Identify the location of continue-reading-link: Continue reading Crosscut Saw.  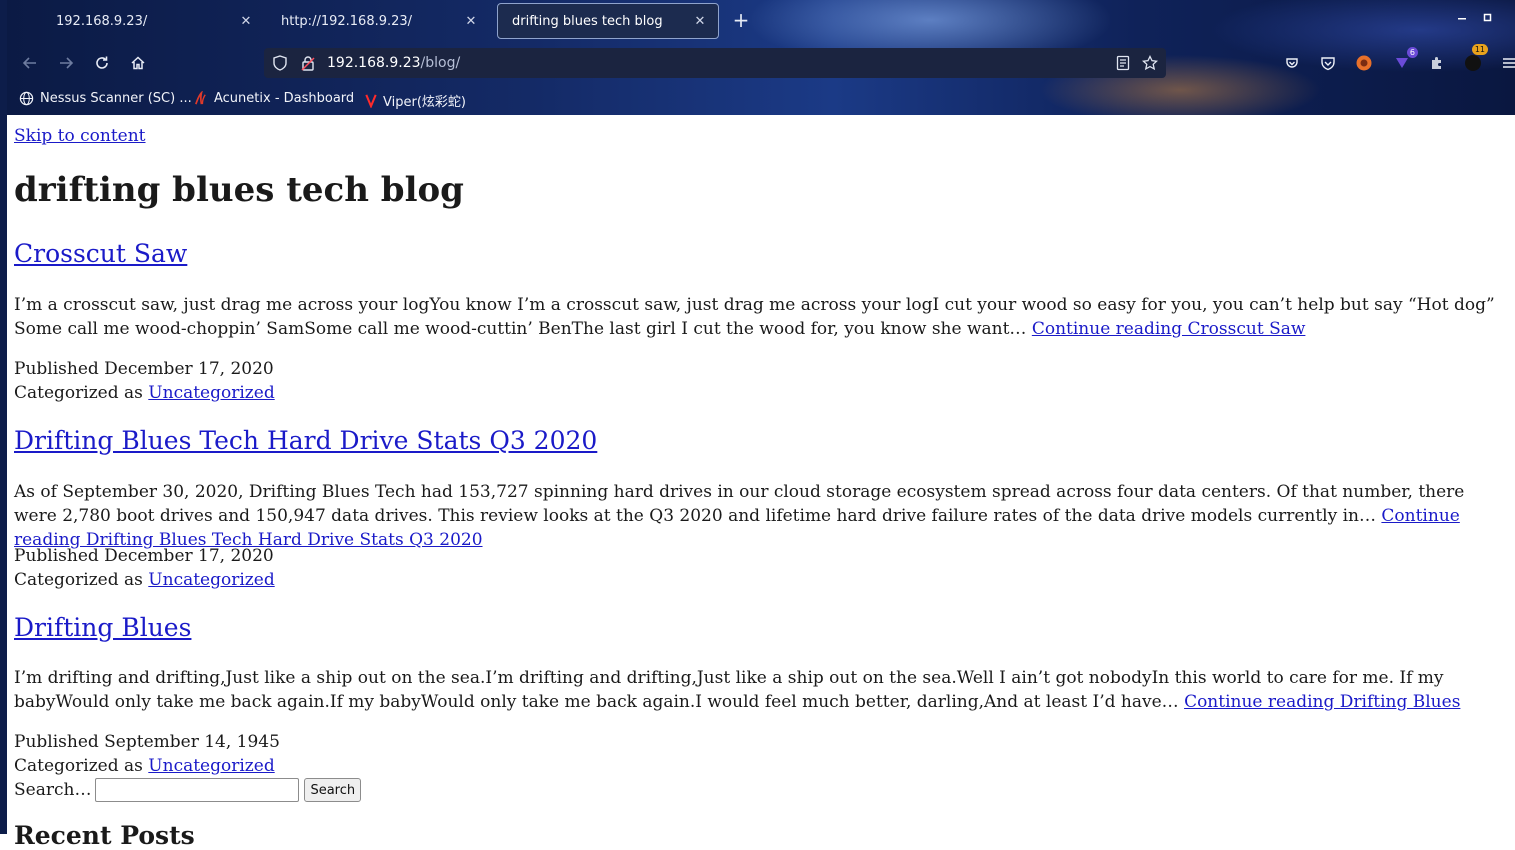
(1169, 329).